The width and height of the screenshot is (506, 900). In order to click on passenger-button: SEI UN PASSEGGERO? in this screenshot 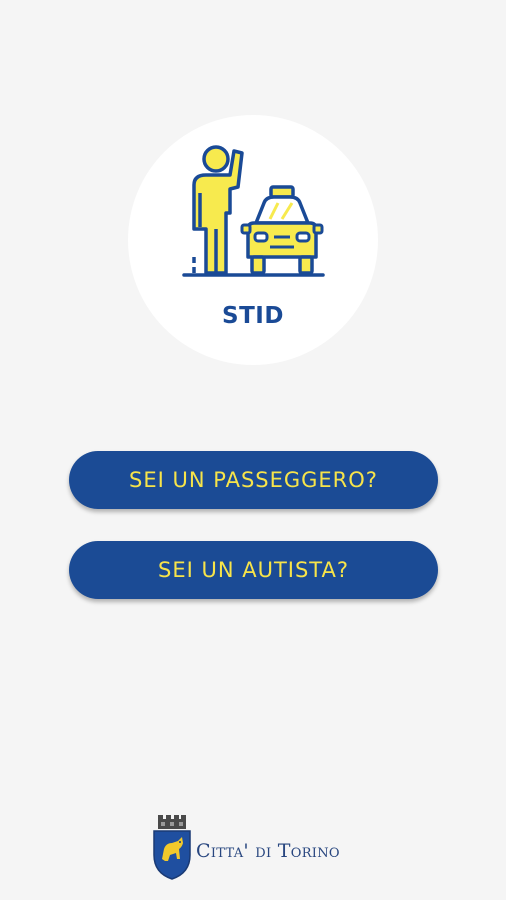, I will do `click(253, 480)`.